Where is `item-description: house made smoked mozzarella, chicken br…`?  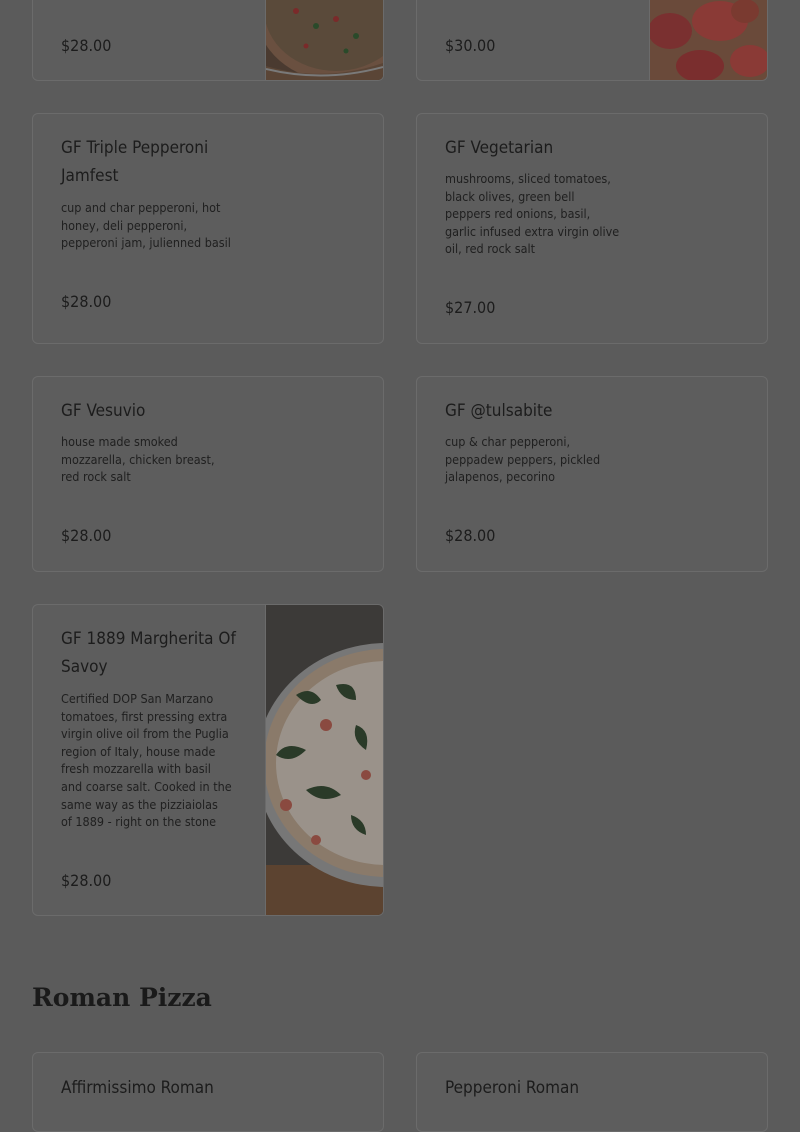
item-description: house made smoked mozzarella, chicken br… is located at coordinates (138, 459).